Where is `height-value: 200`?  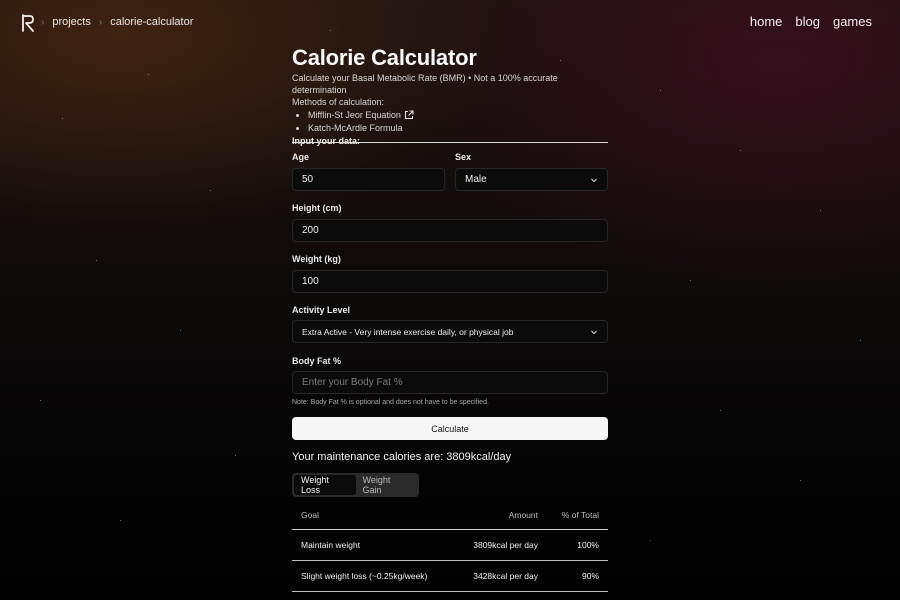
height-value: 200 is located at coordinates (310, 230).